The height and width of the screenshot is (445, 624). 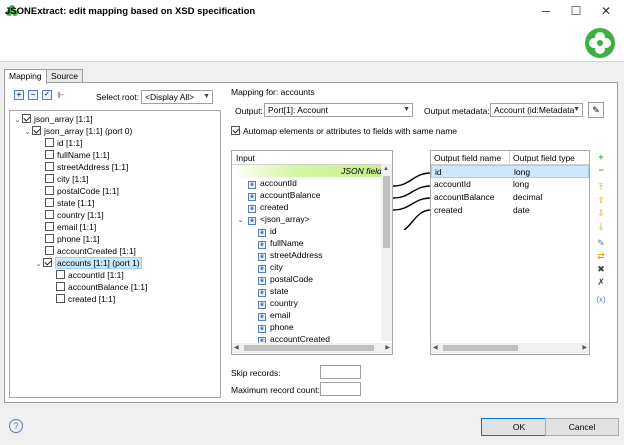 I want to click on tree-item: ⌄ json_array [1:1], so click(x=115, y=119).